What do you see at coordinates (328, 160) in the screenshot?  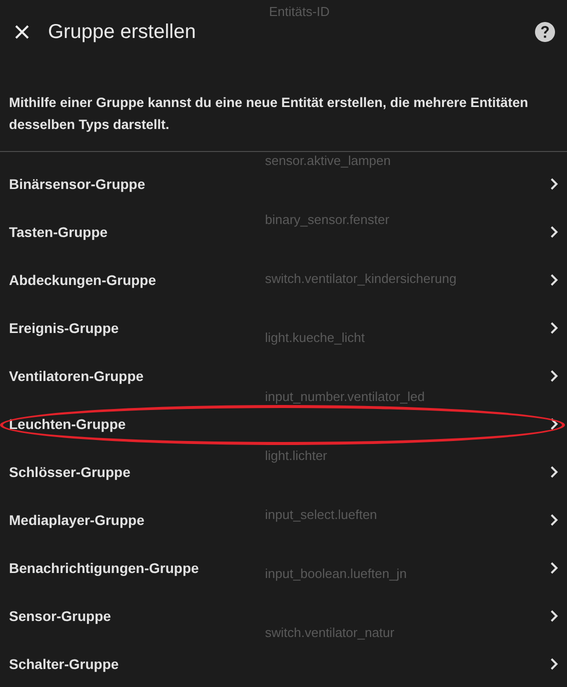 I see `entity-id: sensor.aktive_lampen` at bounding box center [328, 160].